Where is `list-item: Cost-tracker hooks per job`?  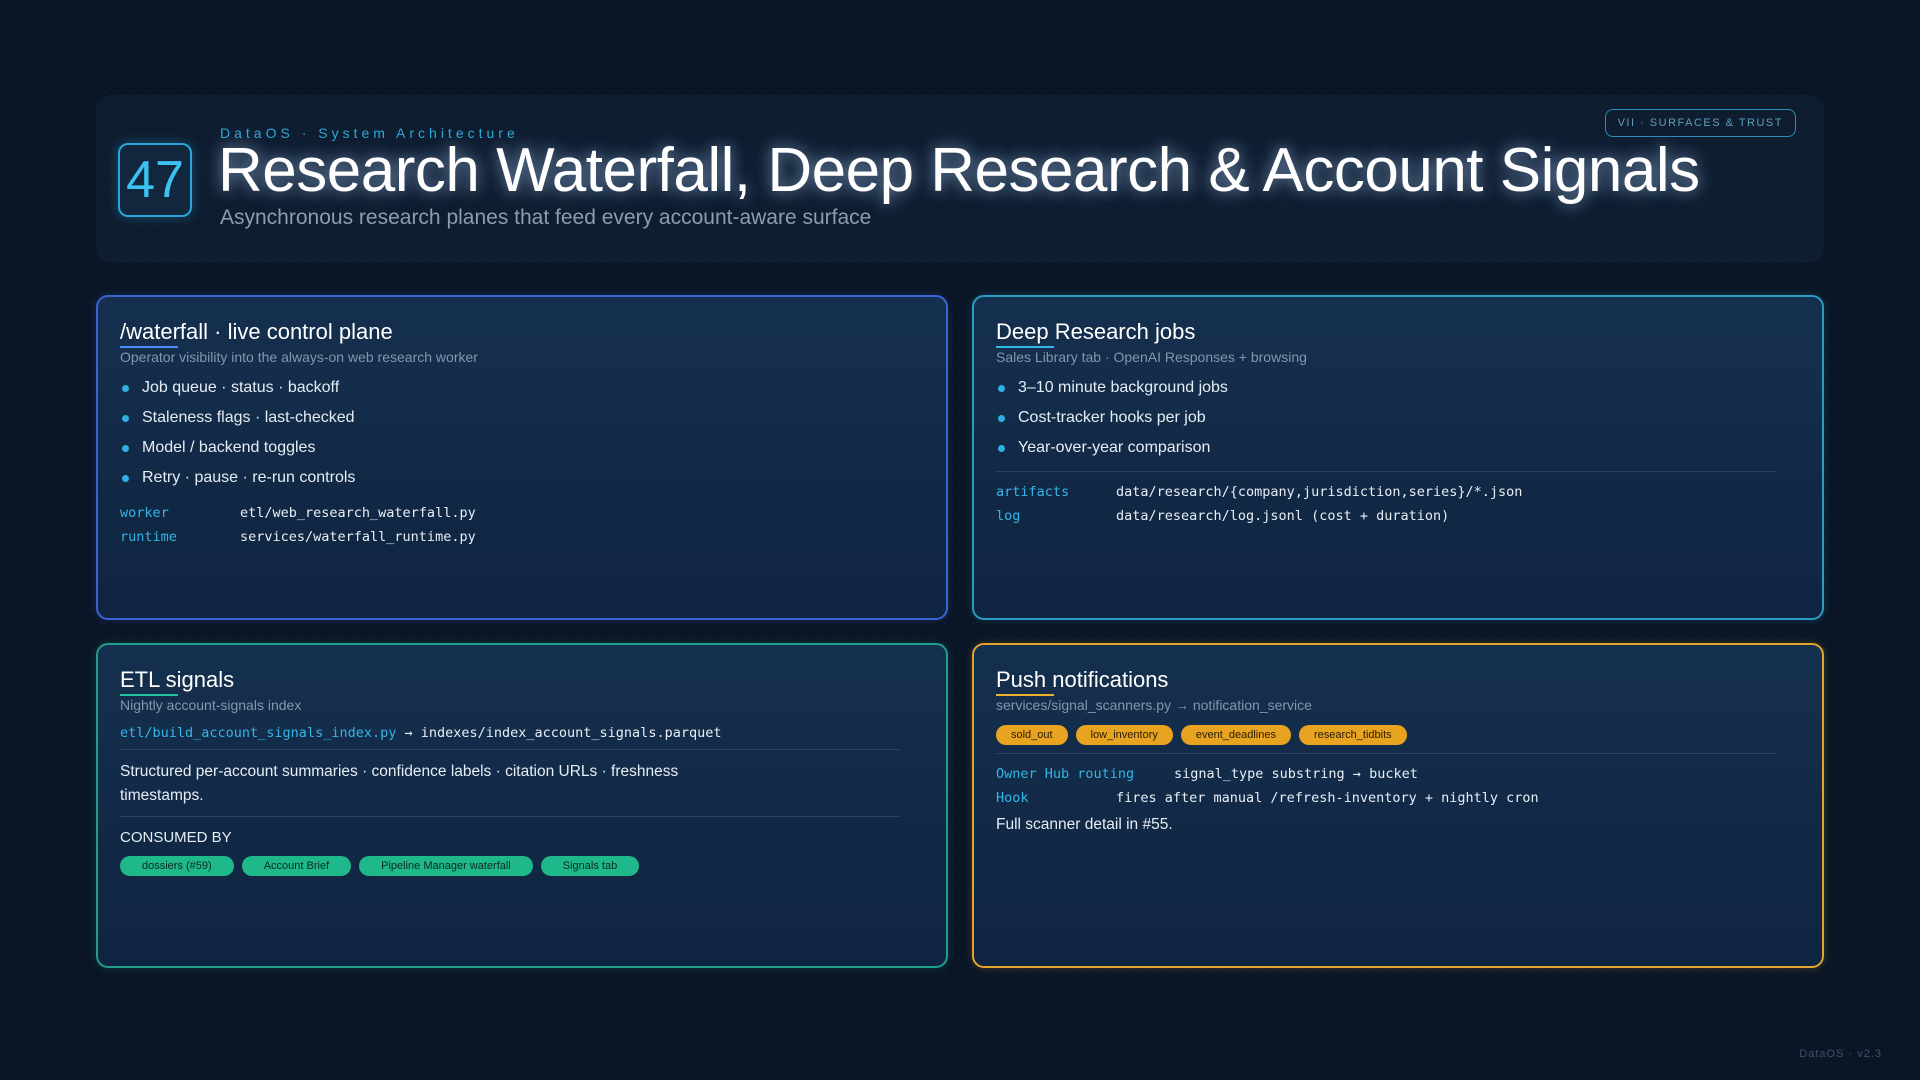
list-item: Cost-tracker hooks per job is located at coordinates (1398, 418).